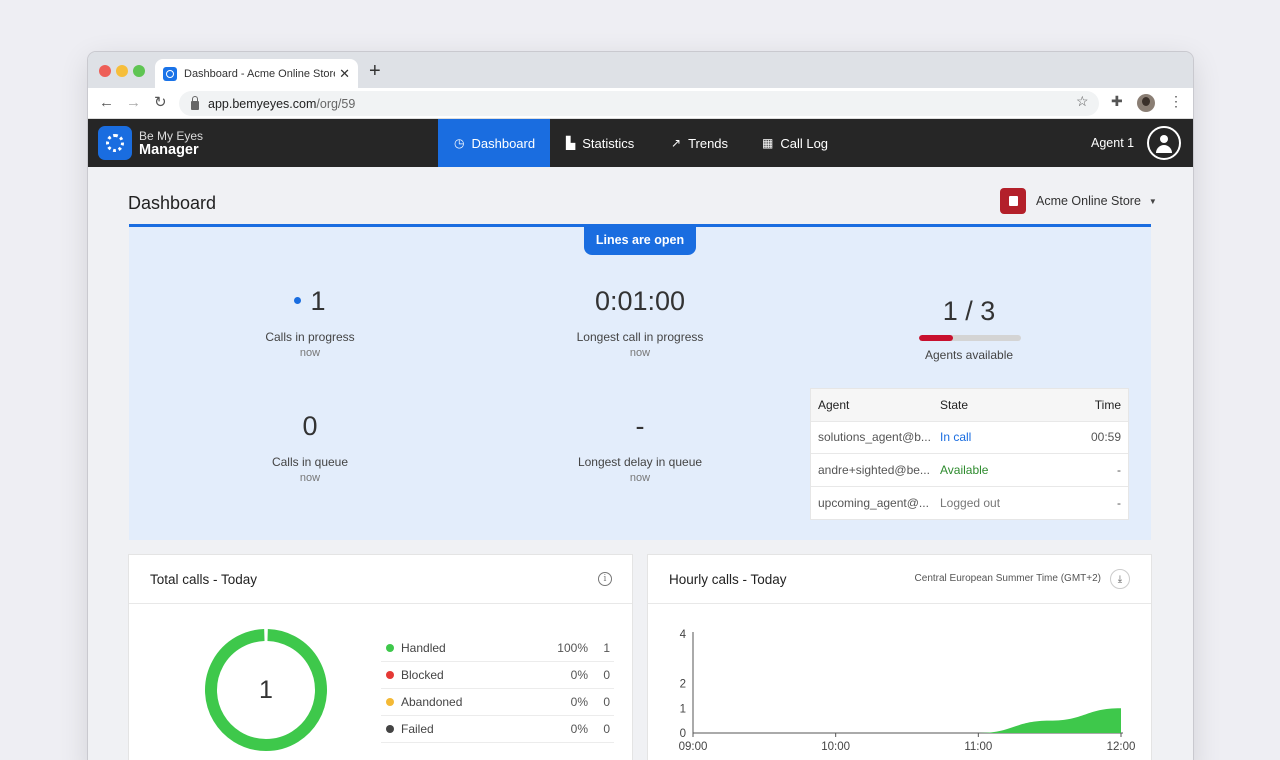 Image resolution: width=1280 pixels, height=760 pixels. What do you see at coordinates (1152, 201) in the screenshot?
I see `caret-down-icon: ▼` at bounding box center [1152, 201].